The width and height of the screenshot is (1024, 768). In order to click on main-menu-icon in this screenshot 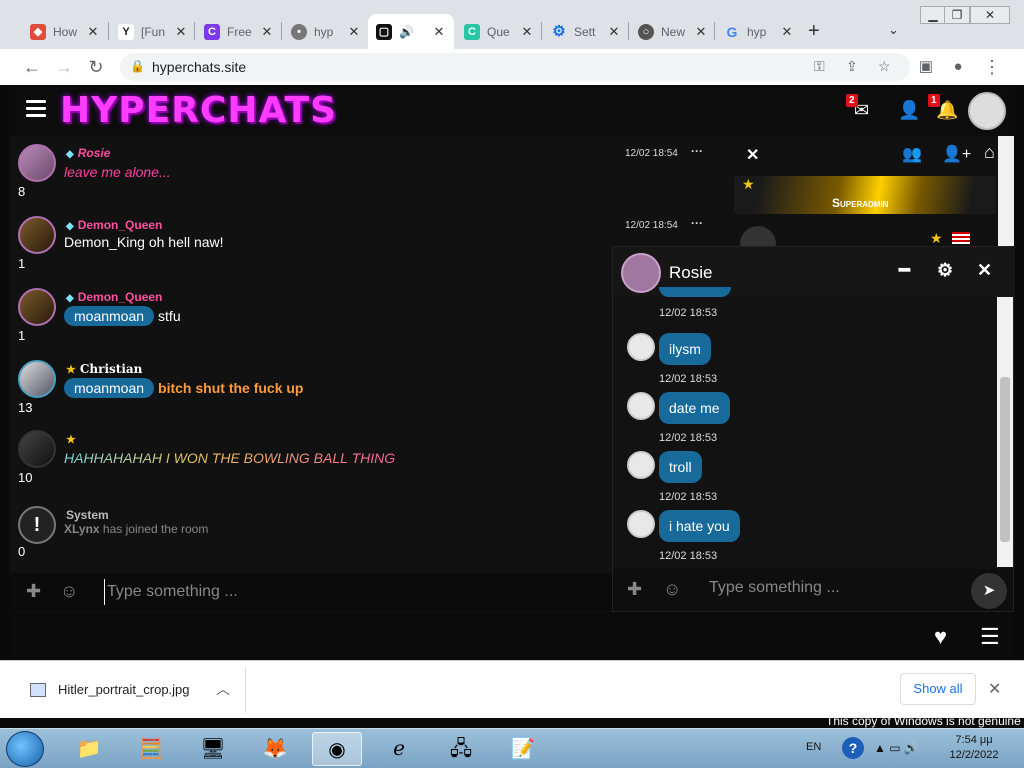, I will do `click(36, 110)`.